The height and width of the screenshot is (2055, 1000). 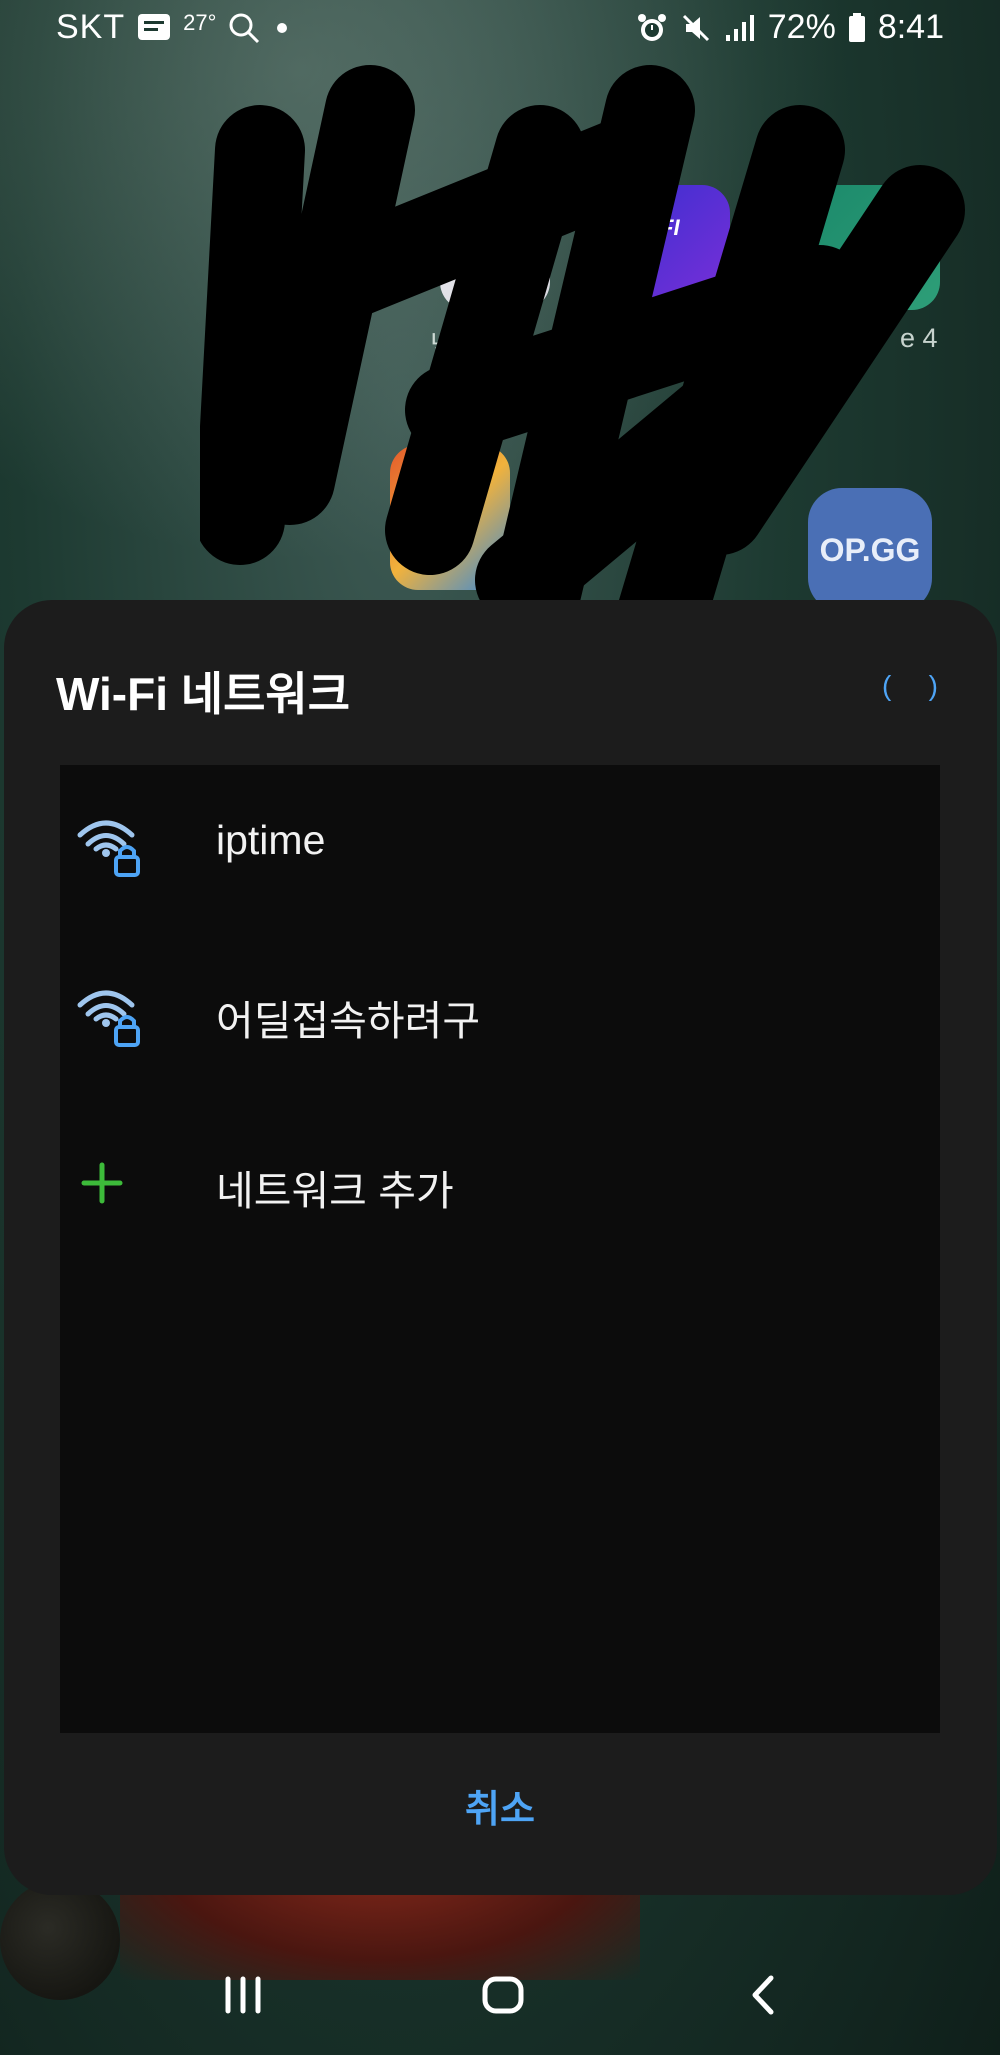 I want to click on network-name: 어딜접속하려구, so click(x=348, y=1021).